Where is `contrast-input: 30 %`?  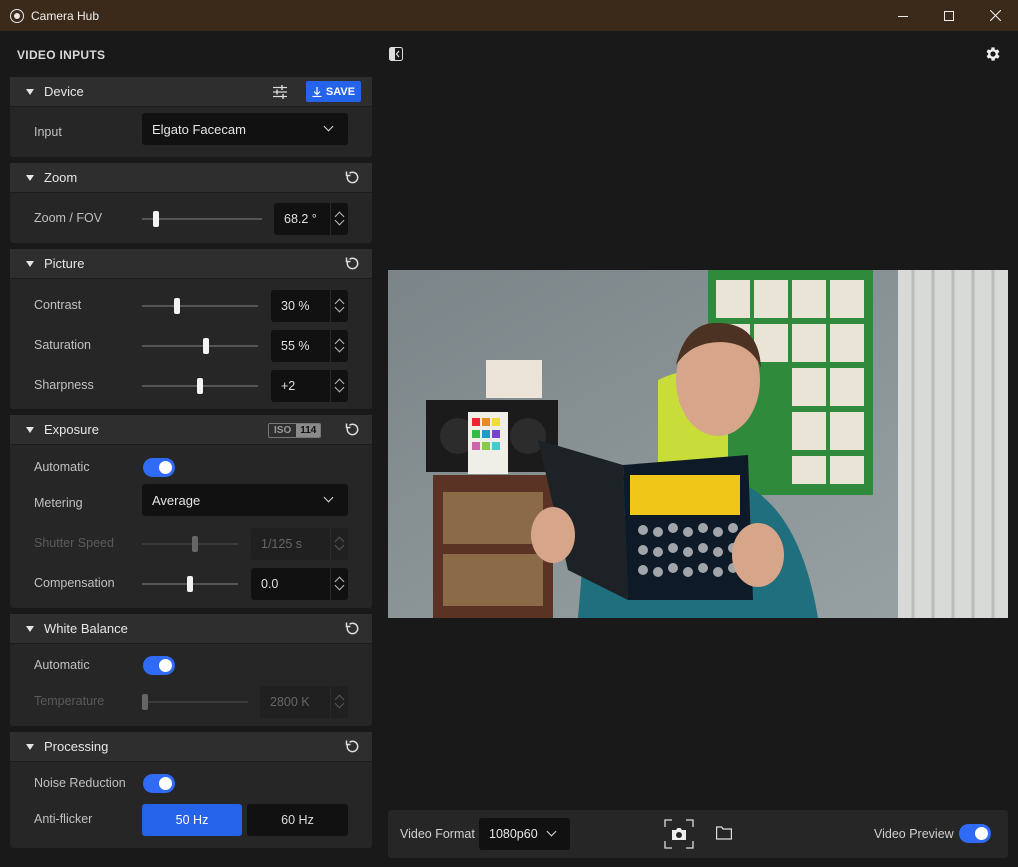
contrast-input: 30 % is located at coordinates (309, 306).